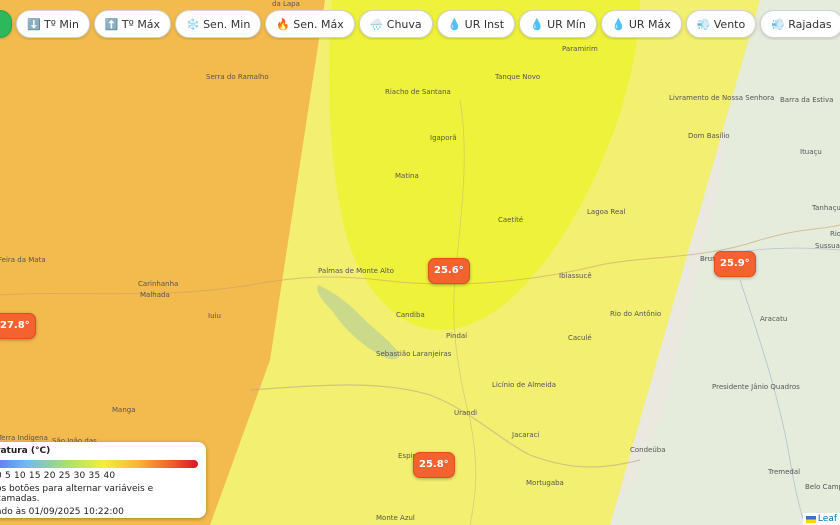 The width and height of the screenshot is (840, 525). Describe the element at coordinates (286, 4) in the screenshot. I see `city-label: da Lapa` at that location.